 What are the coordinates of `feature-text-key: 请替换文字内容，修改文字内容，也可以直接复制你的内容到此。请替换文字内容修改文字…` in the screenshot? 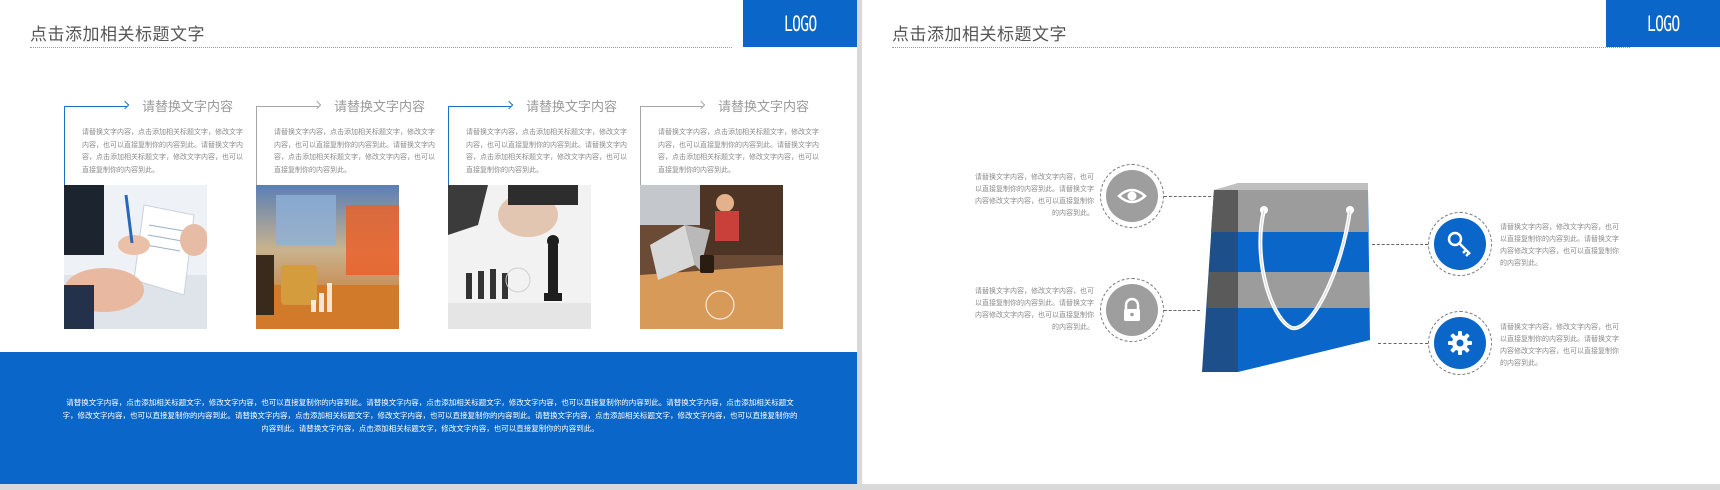 It's located at (1559, 245).